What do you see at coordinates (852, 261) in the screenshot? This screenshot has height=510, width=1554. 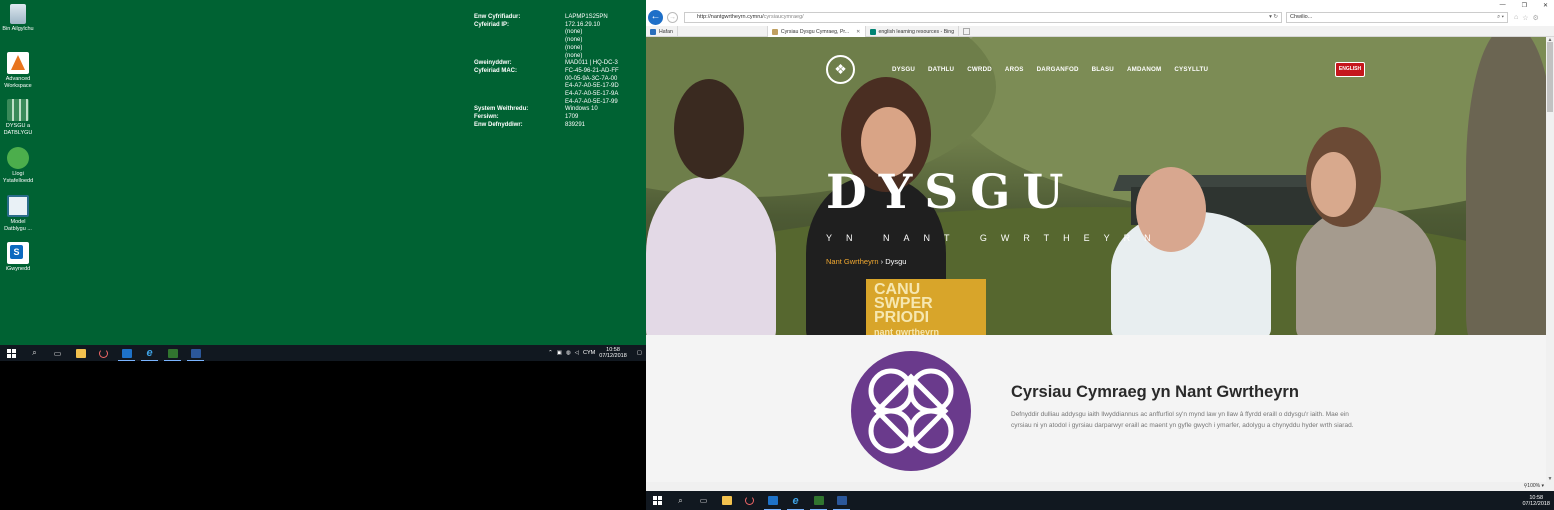 I see `breadcrumb-home-link: Nant Gwrtheyrn` at bounding box center [852, 261].